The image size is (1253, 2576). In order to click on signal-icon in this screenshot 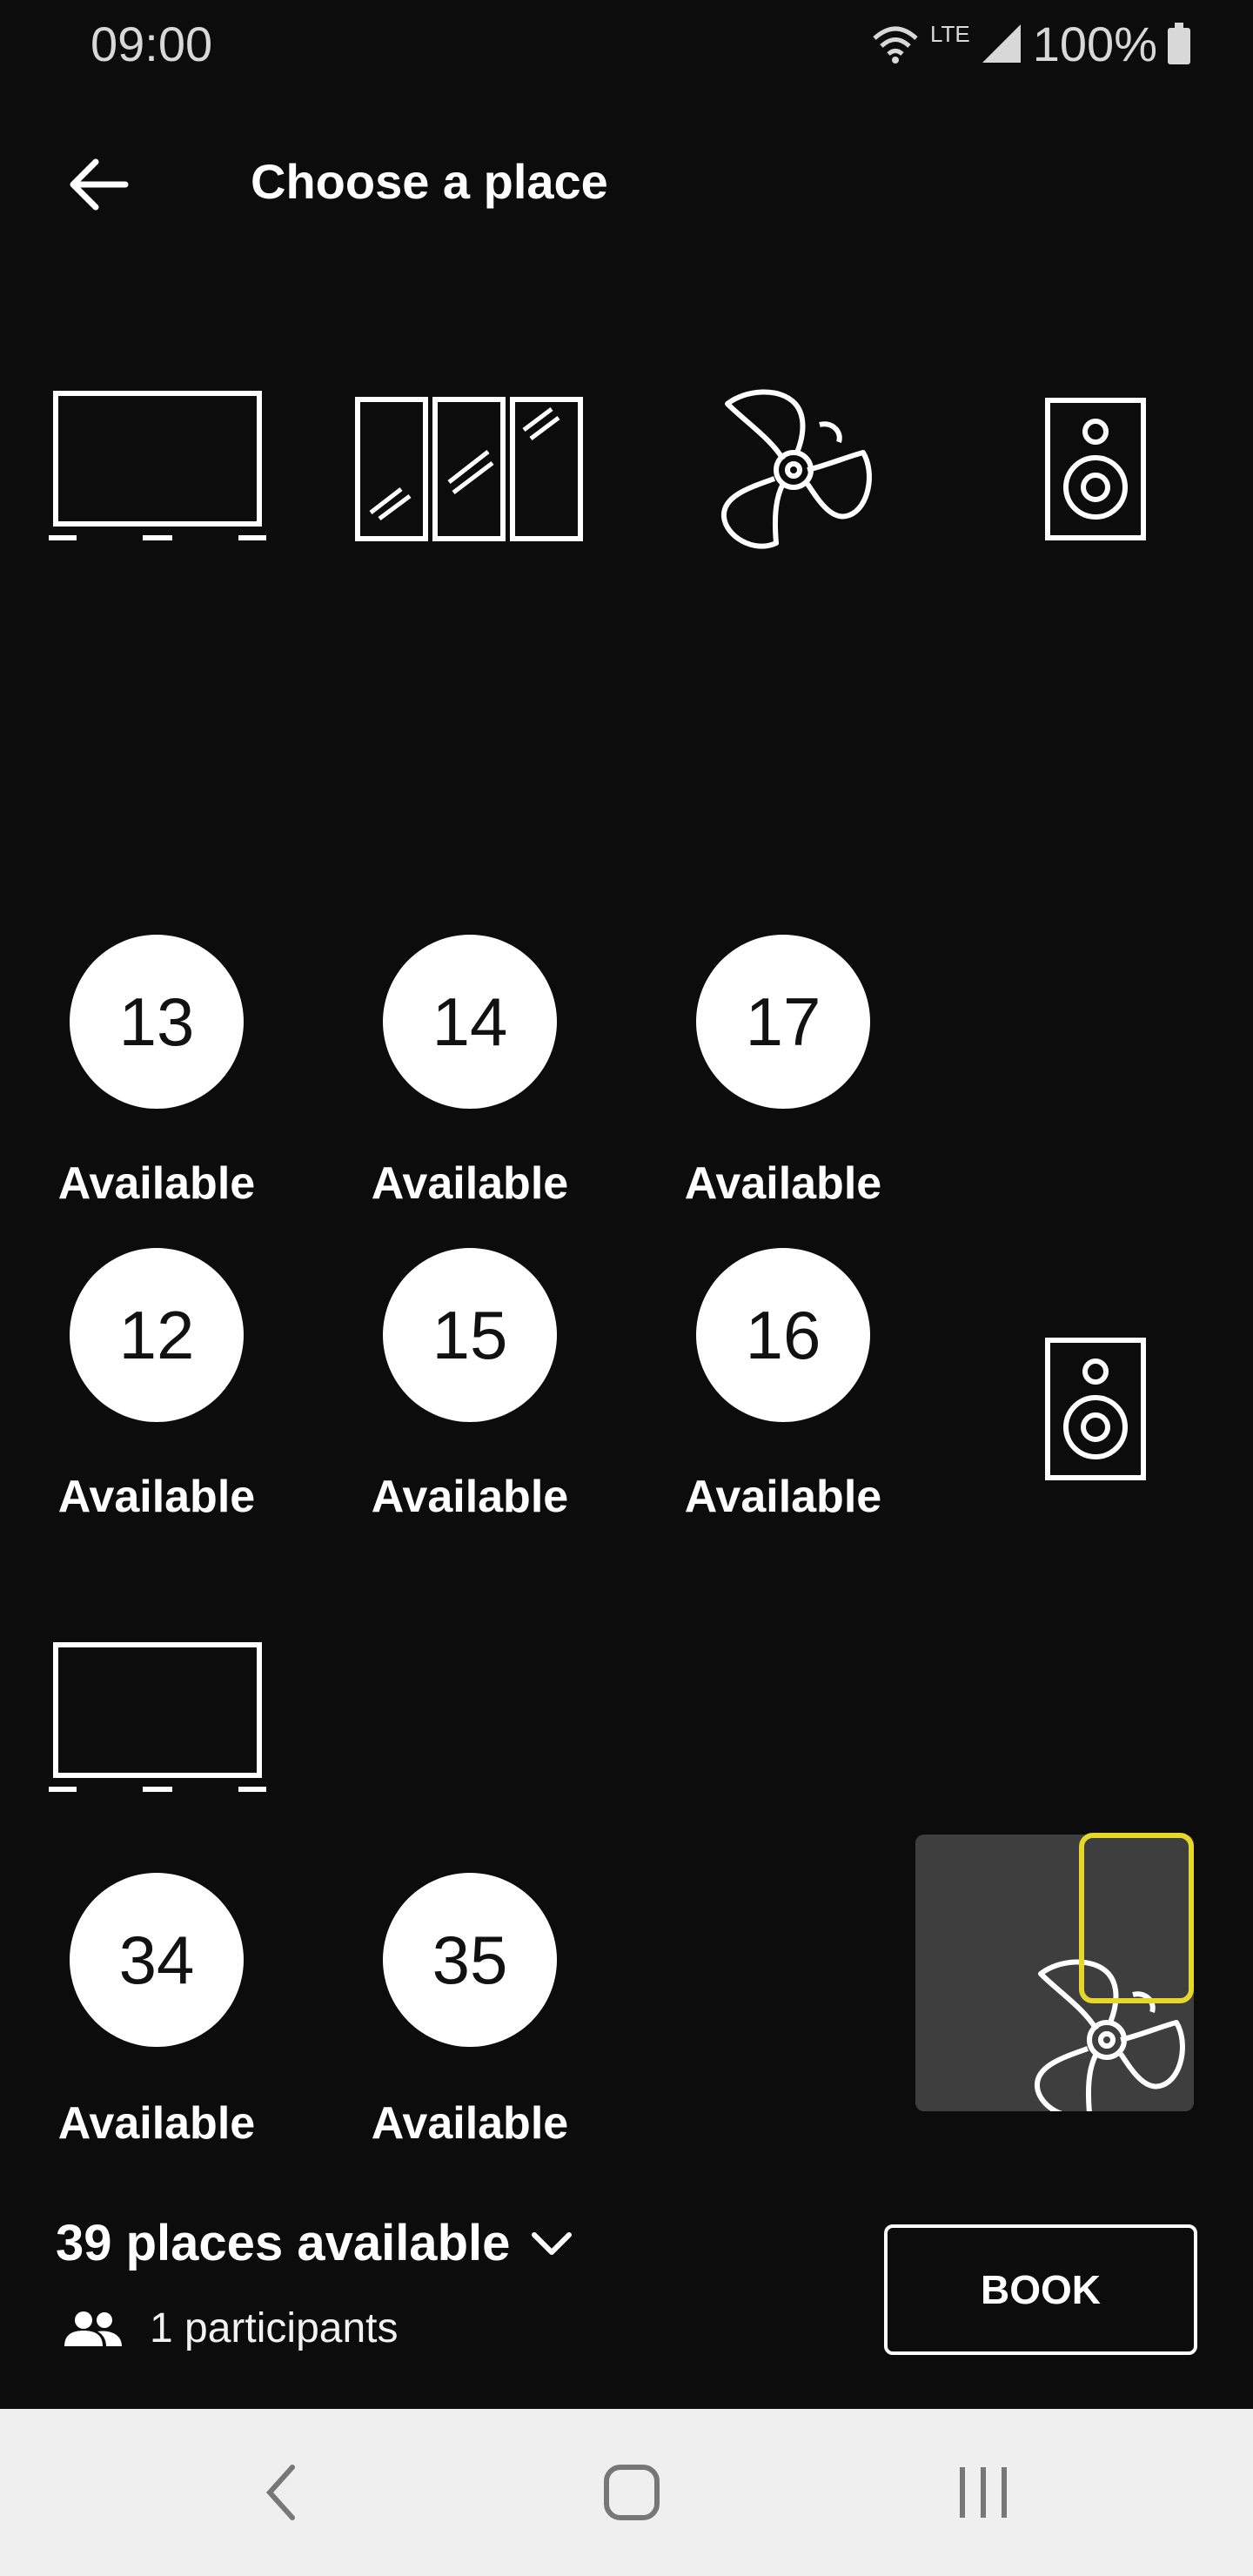, I will do `click(1001, 43)`.